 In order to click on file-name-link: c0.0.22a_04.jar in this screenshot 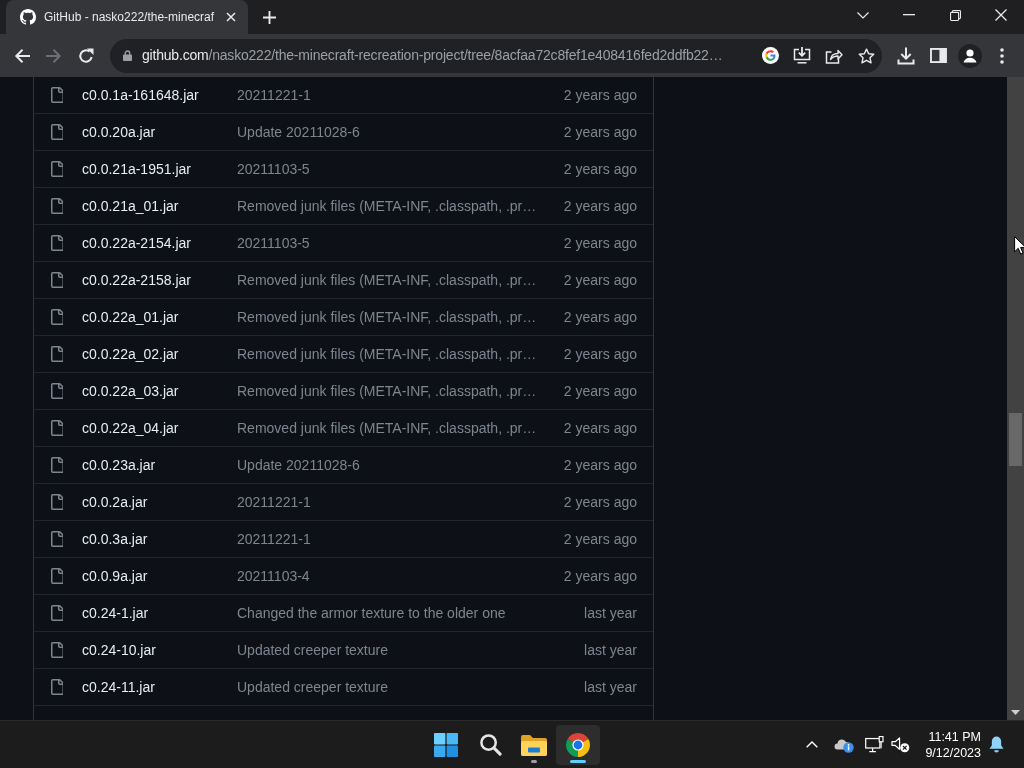, I will do `click(130, 428)`.